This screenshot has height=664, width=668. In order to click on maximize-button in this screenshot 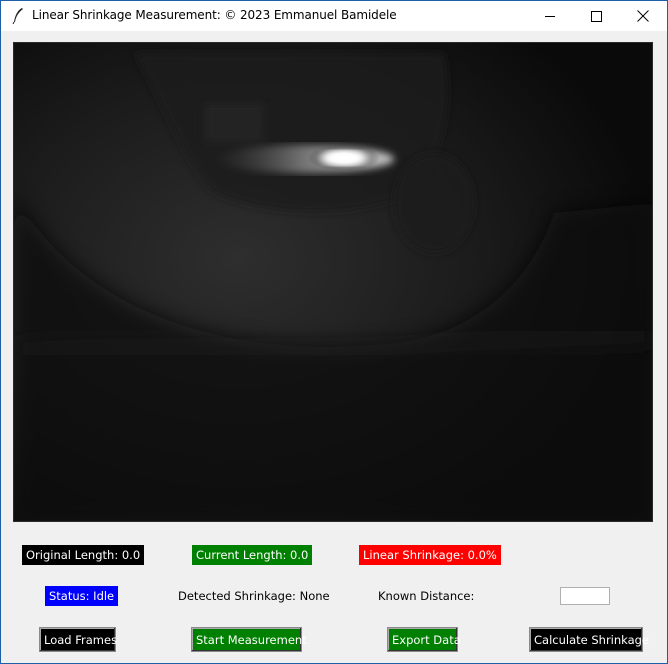, I will do `click(596, 16)`.